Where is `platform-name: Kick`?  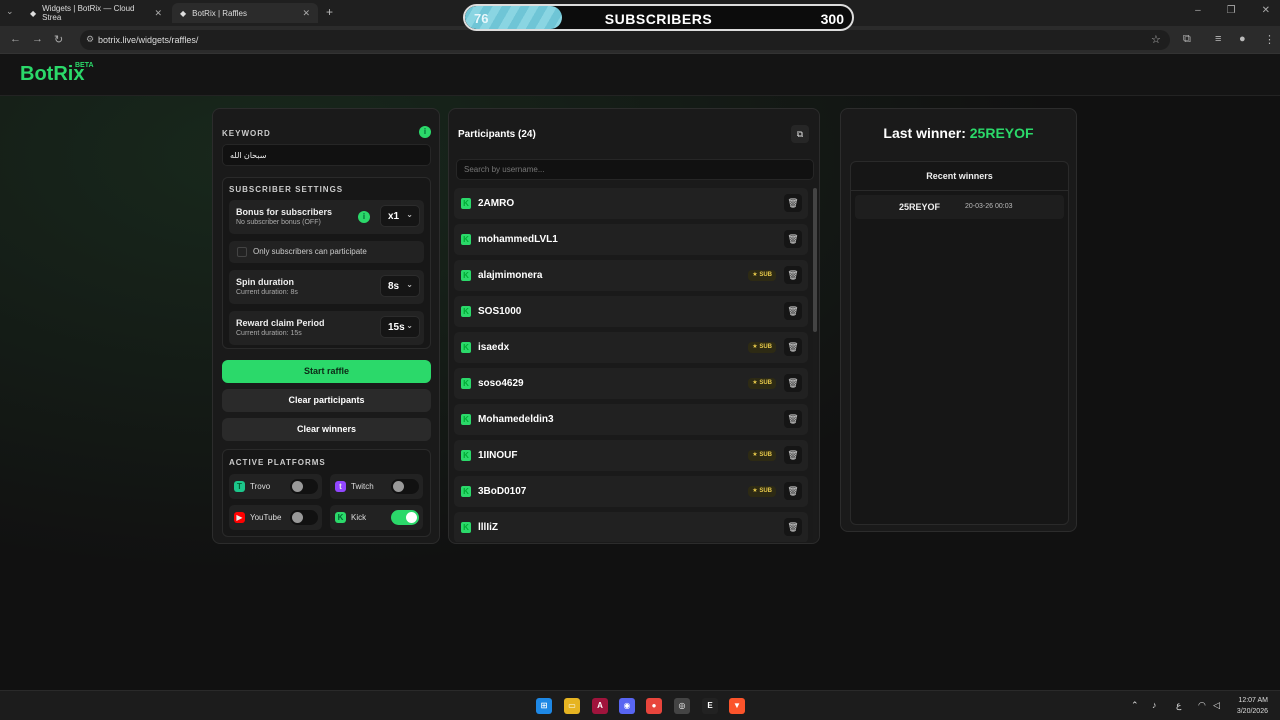 platform-name: Kick is located at coordinates (359, 517).